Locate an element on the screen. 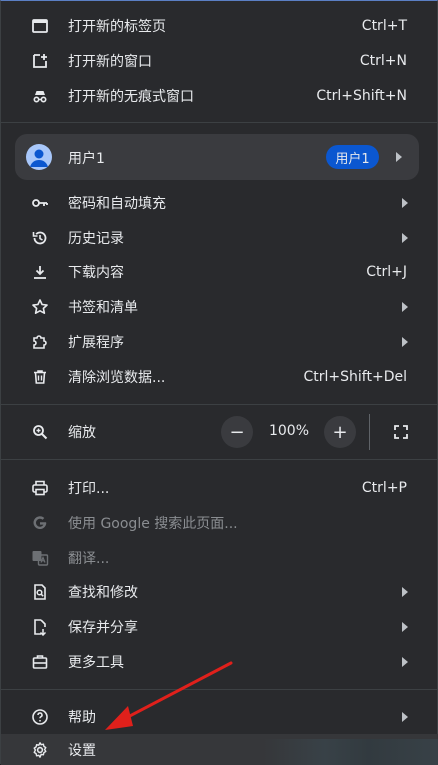  menu-item-history: 历史记录 is located at coordinates (219, 238).